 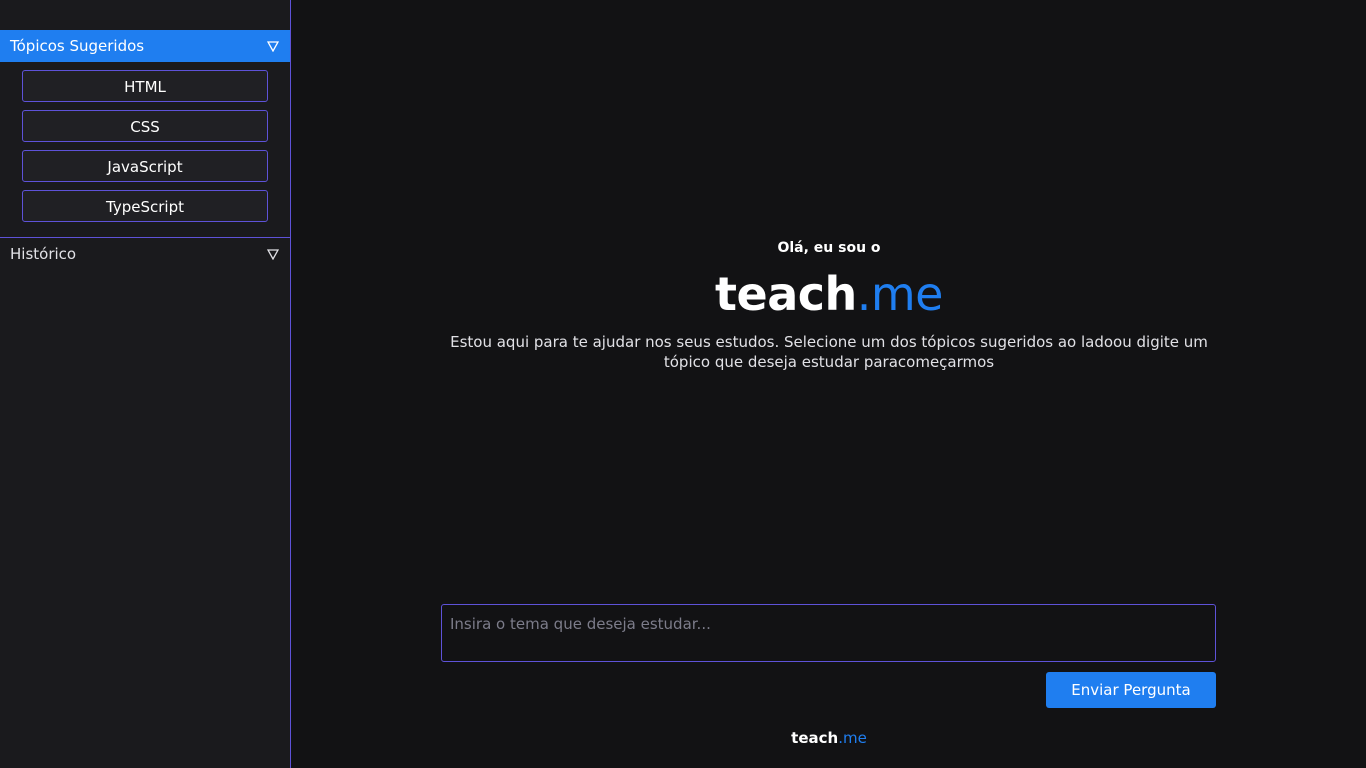 I want to click on send-question-button: Enviar Pergunta, so click(x=1131, y=690).